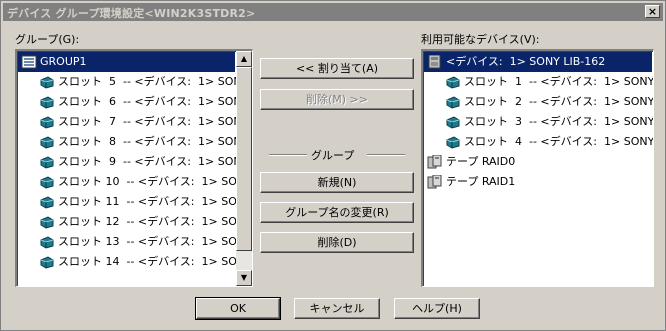 This screenshot has height=331, width=666. Describe the element at coordinates (155, 221) in the screenshot. I see `group-item-label: スロット 12 -- <デバイス: 1> SONY` at that location.